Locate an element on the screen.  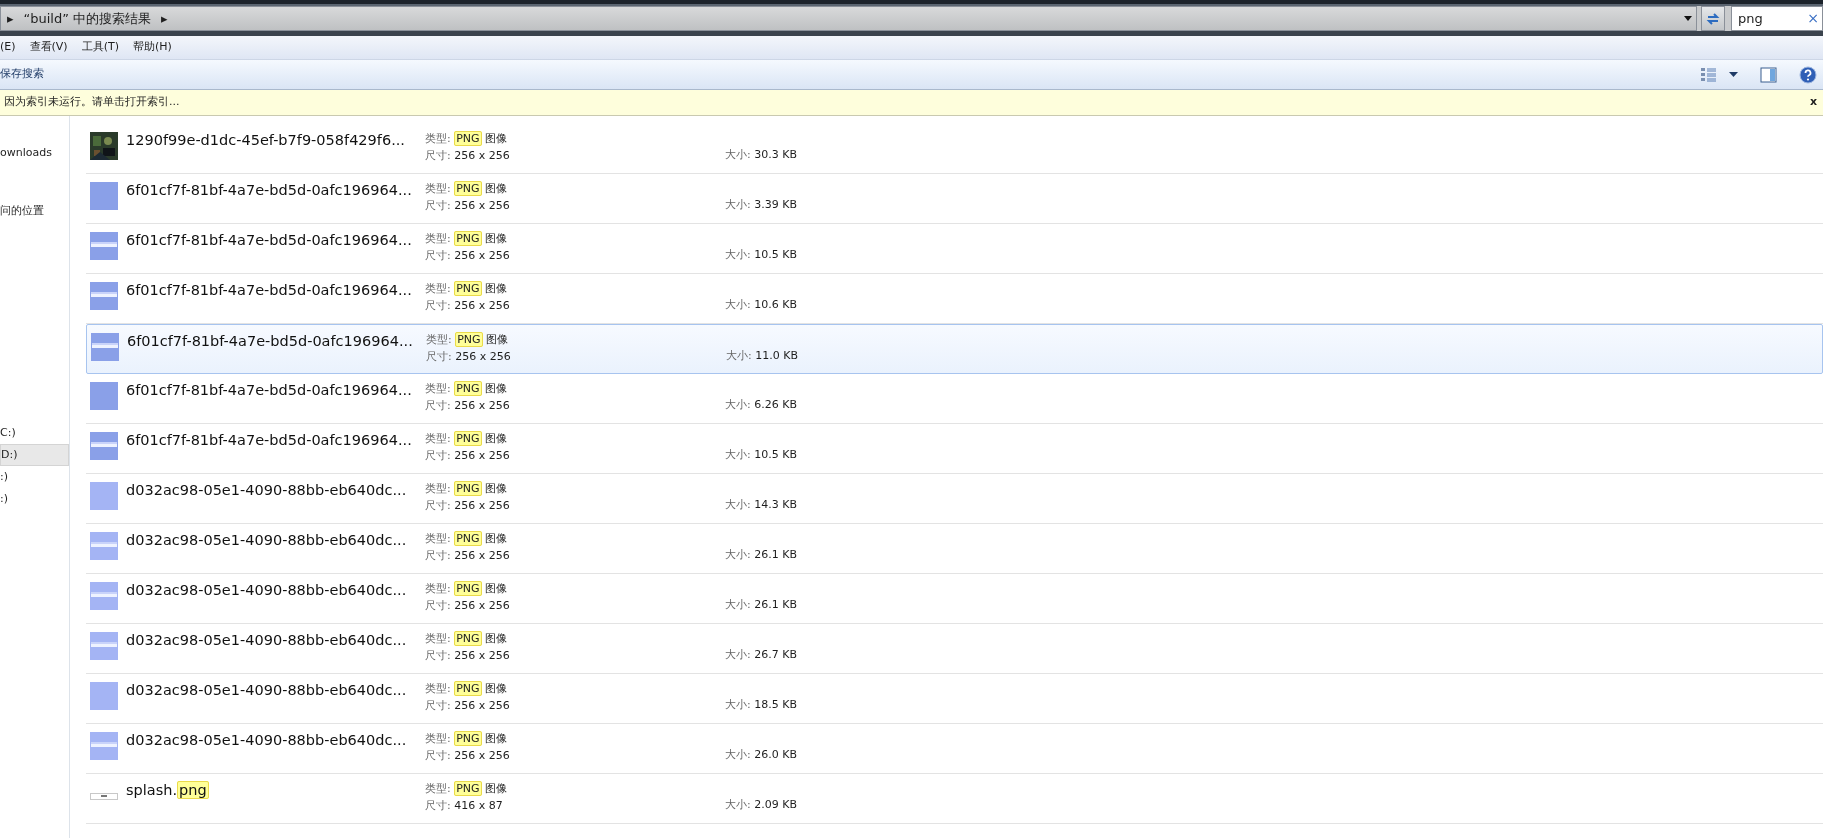
menu-item: 帮助(H) is located at coordinates (152, 47).